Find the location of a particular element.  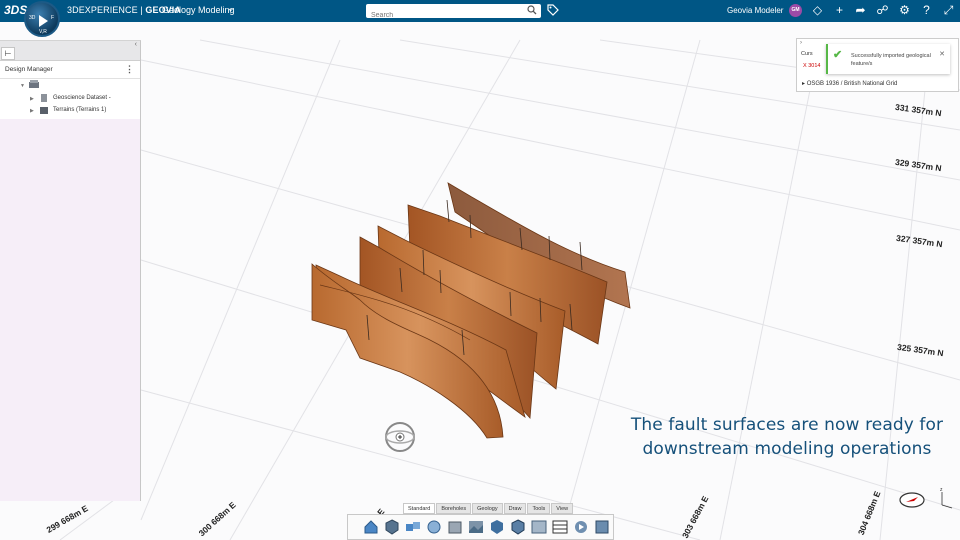

tab-tools: Tools is located at coordinates (539, 508).